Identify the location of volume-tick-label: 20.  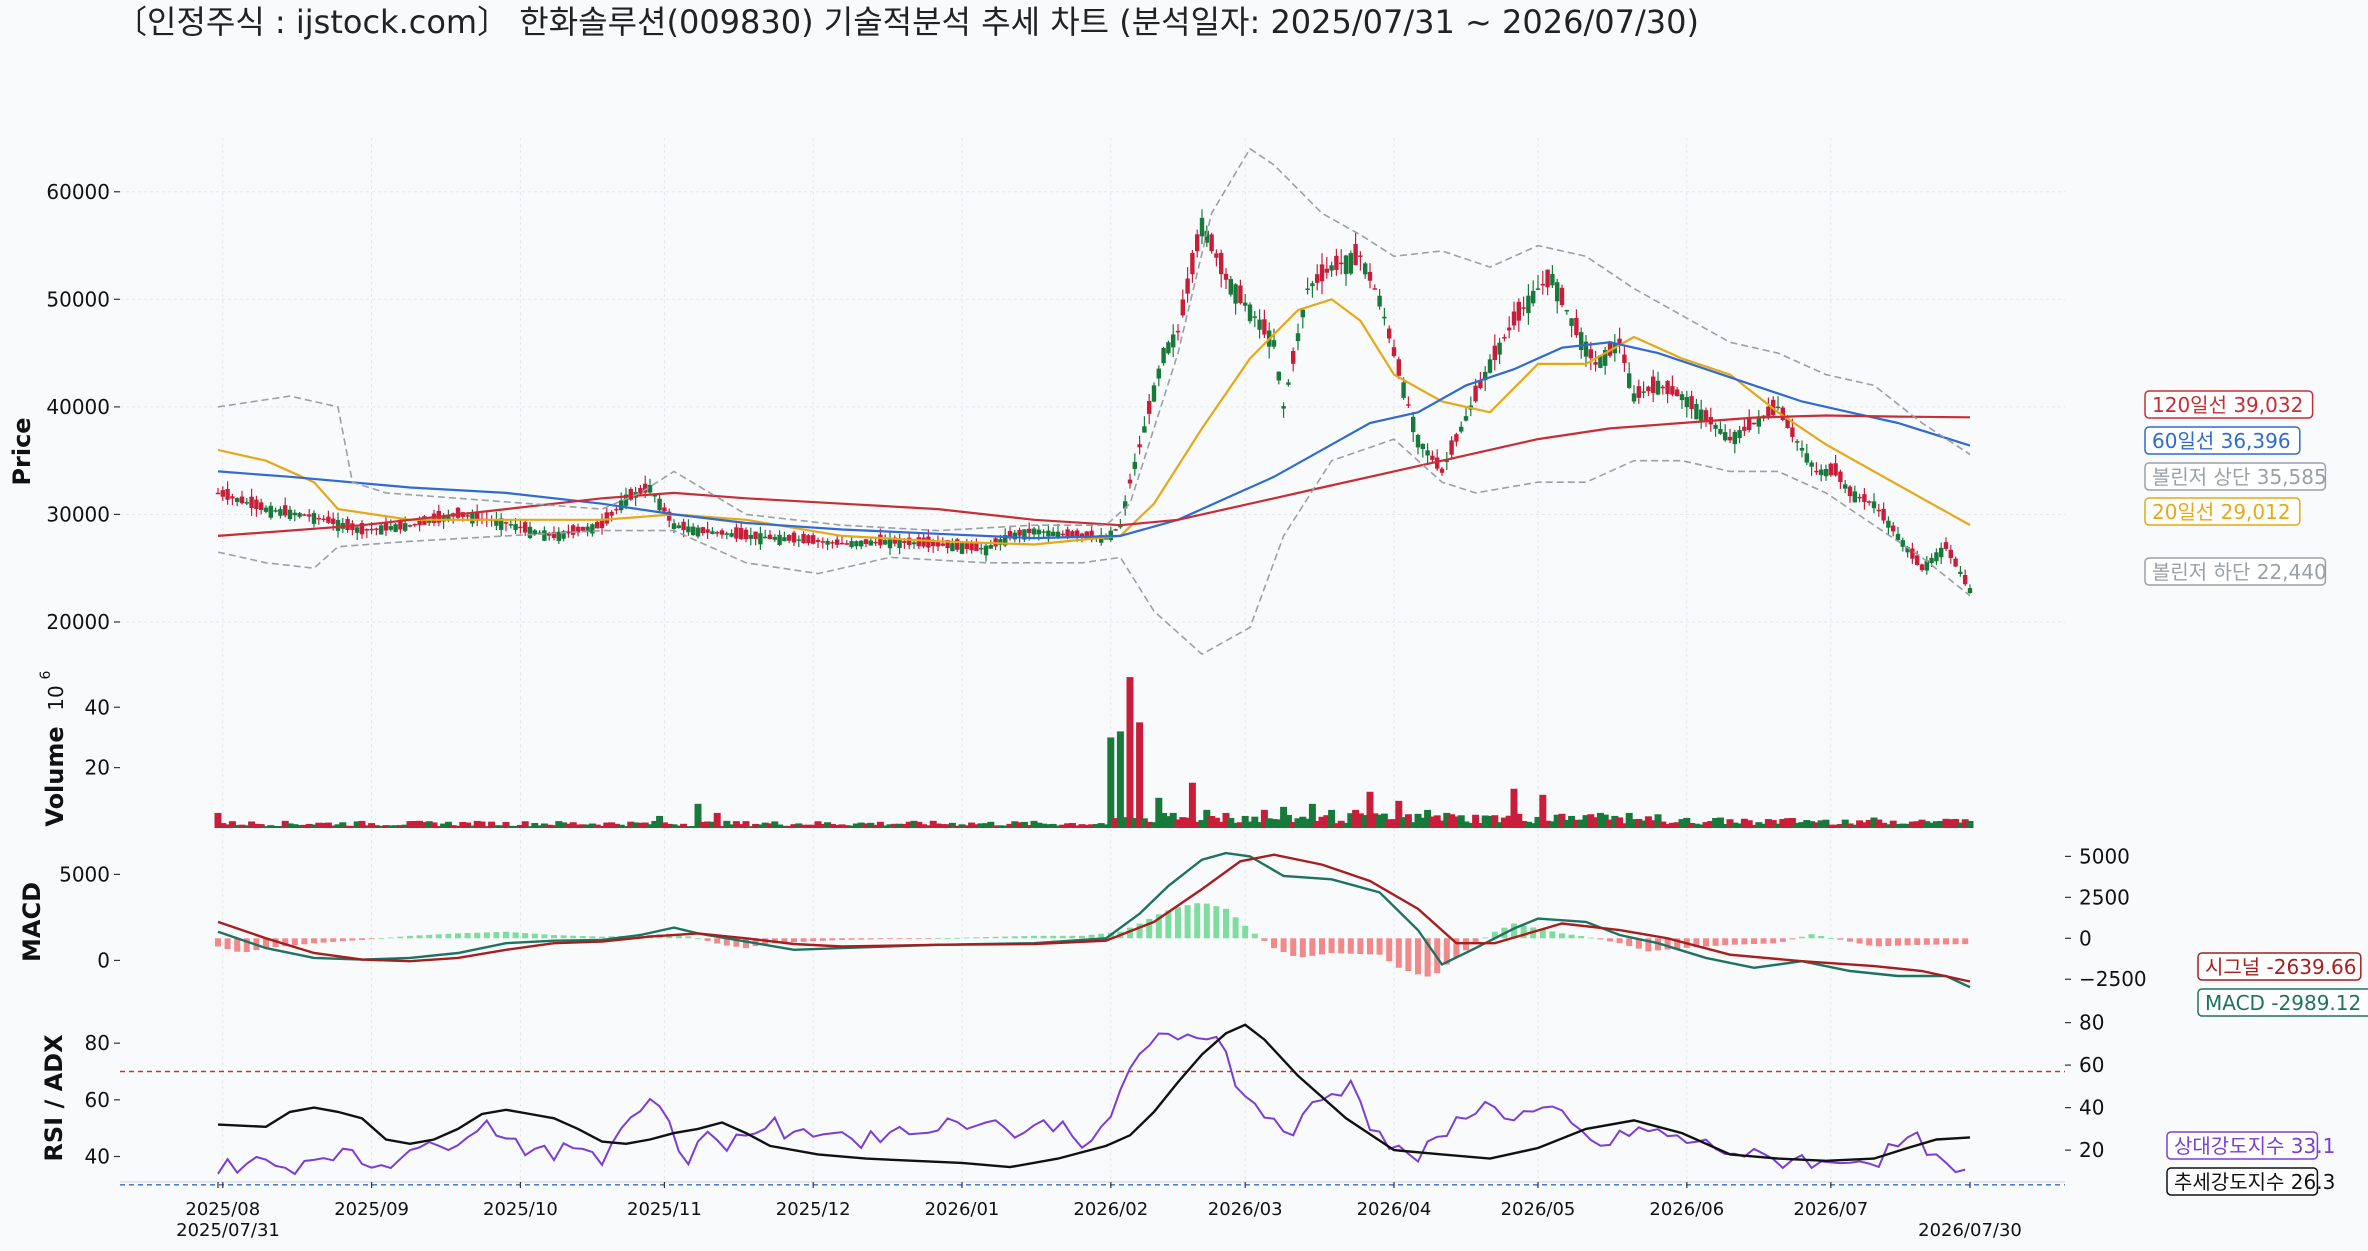
(97, 768).